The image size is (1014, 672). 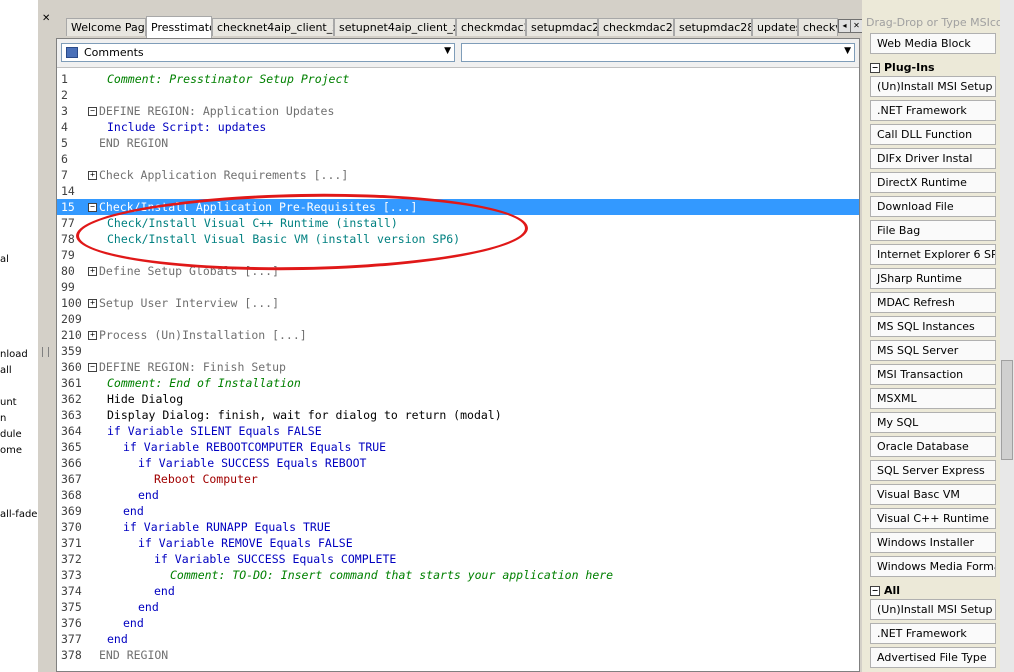 I want to click on code-line: 368 end, so click(x=458, y=495).